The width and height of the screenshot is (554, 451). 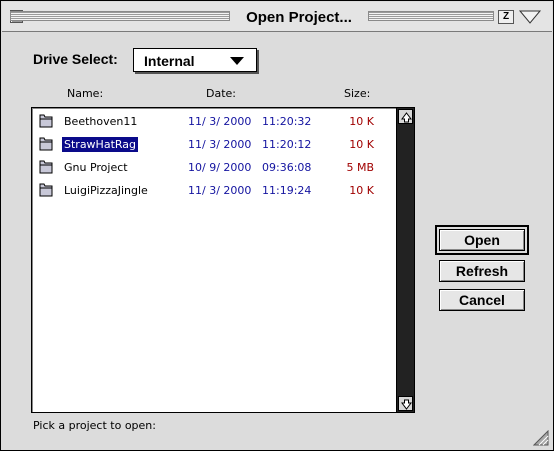 I want to click on file-time: 11:20:32, so click(x=287, y=121).